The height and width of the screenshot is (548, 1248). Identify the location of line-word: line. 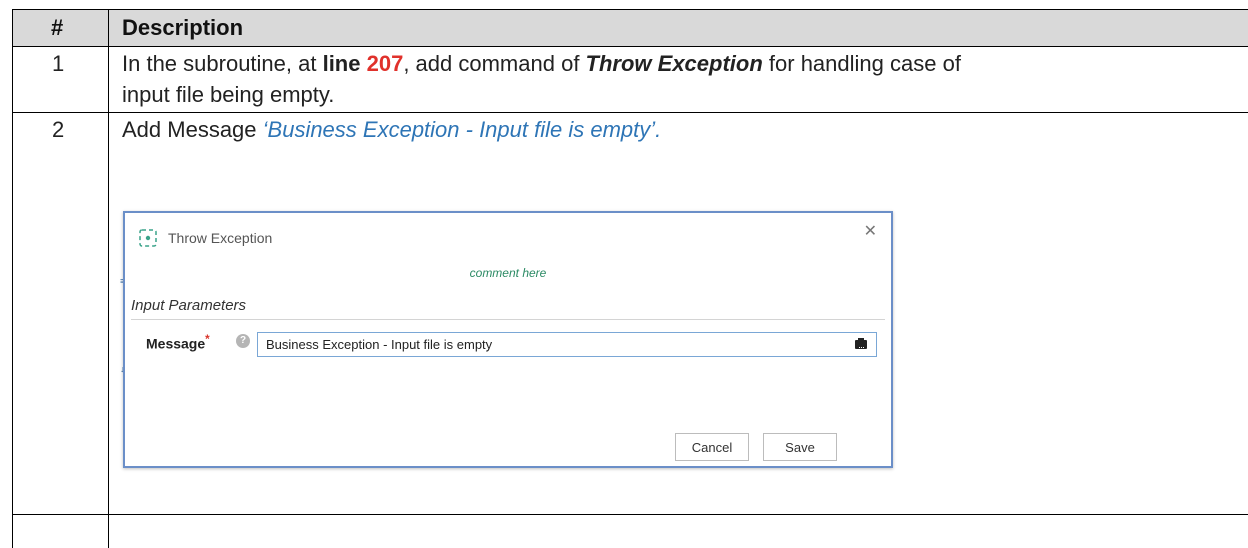
(341, 63).